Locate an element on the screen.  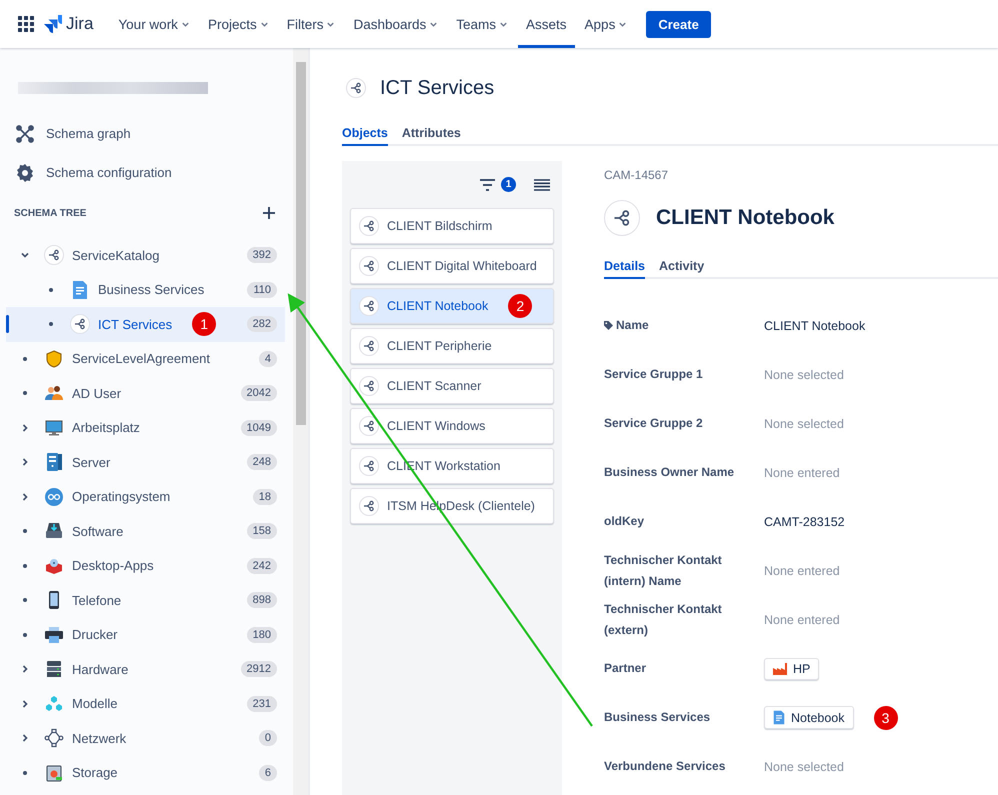
count-badge: 1049 is located at coordinates (258, 428).